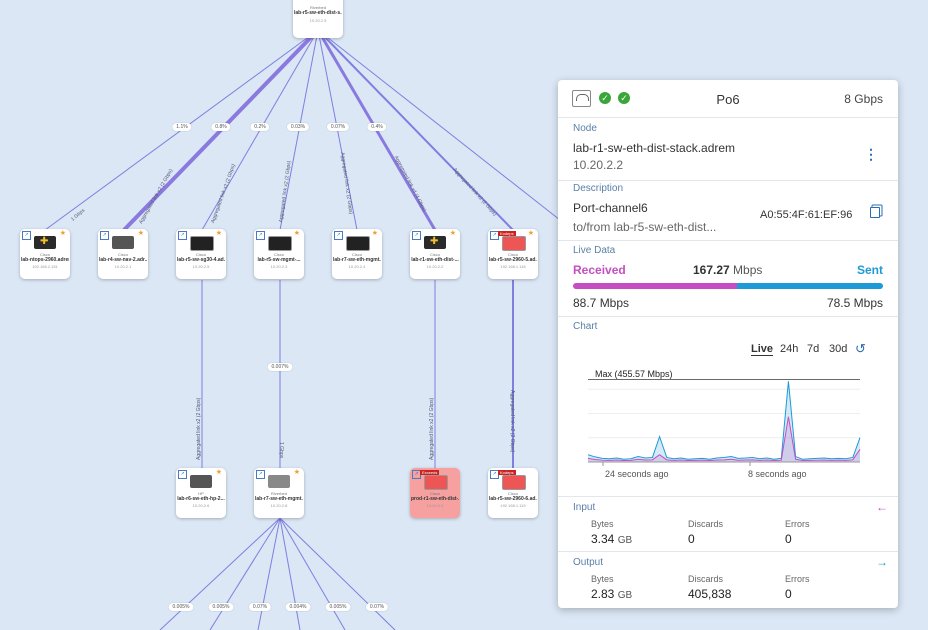 This screenshot has width=928, height=630. Describe the element at coordinates (584, 507) in the screenshot. I see `section-label: Input` at that location.